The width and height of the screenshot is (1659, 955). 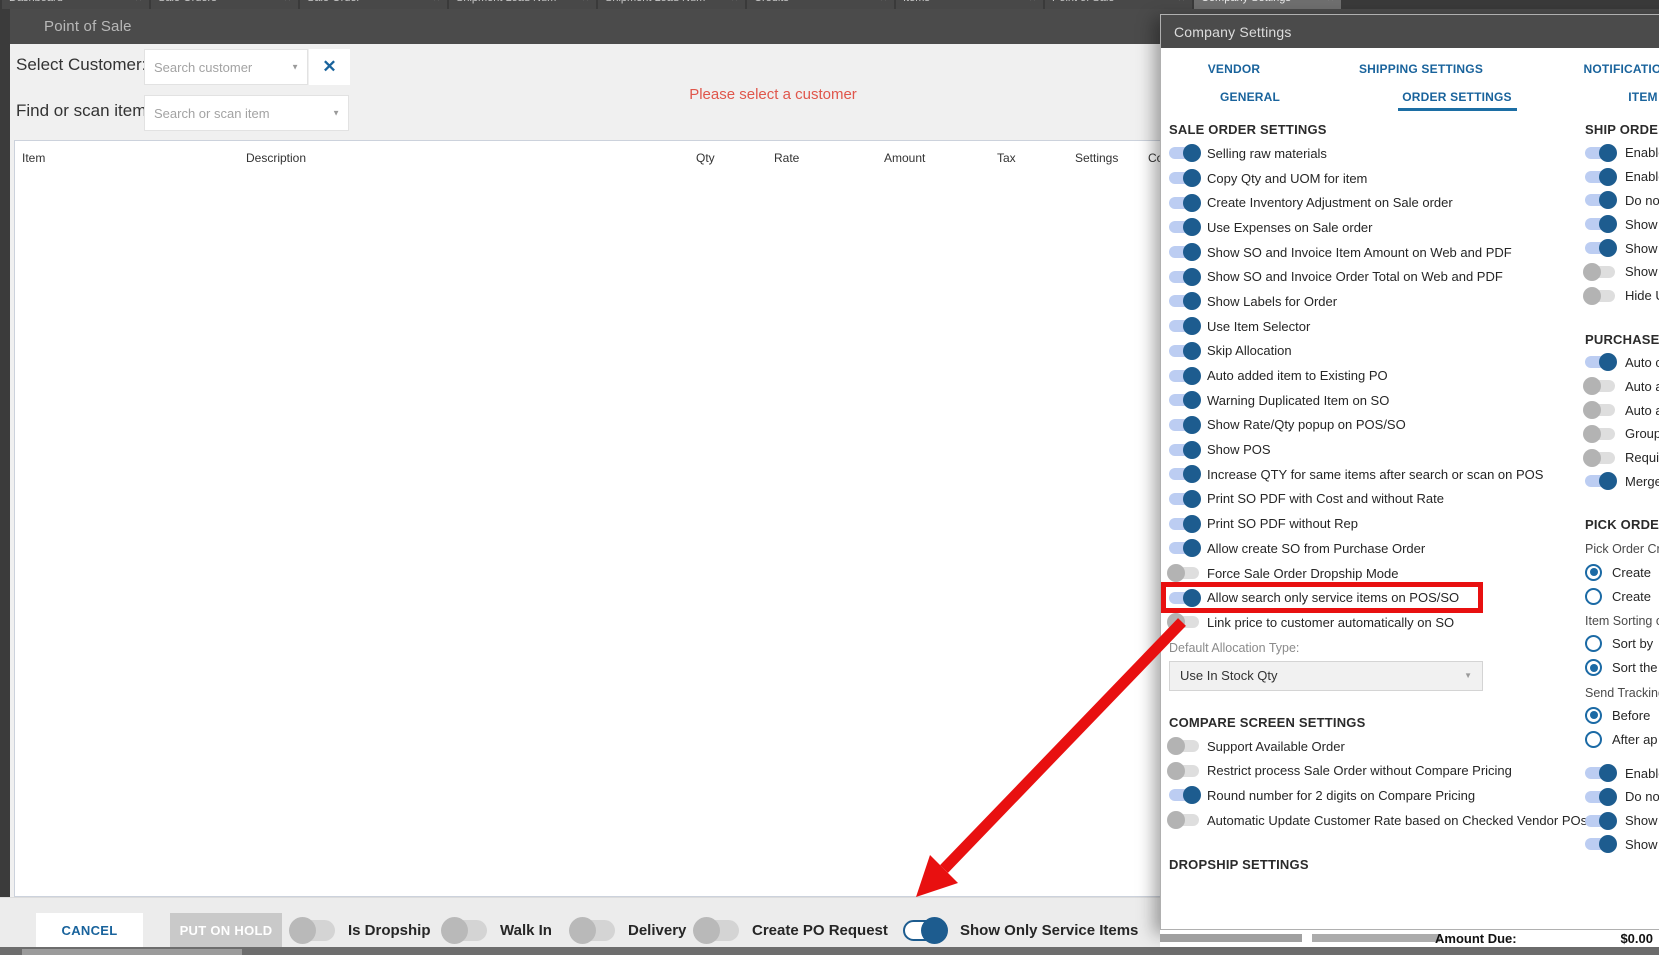 I want to click on toggle-walk-in, so click(x=464, y=930).